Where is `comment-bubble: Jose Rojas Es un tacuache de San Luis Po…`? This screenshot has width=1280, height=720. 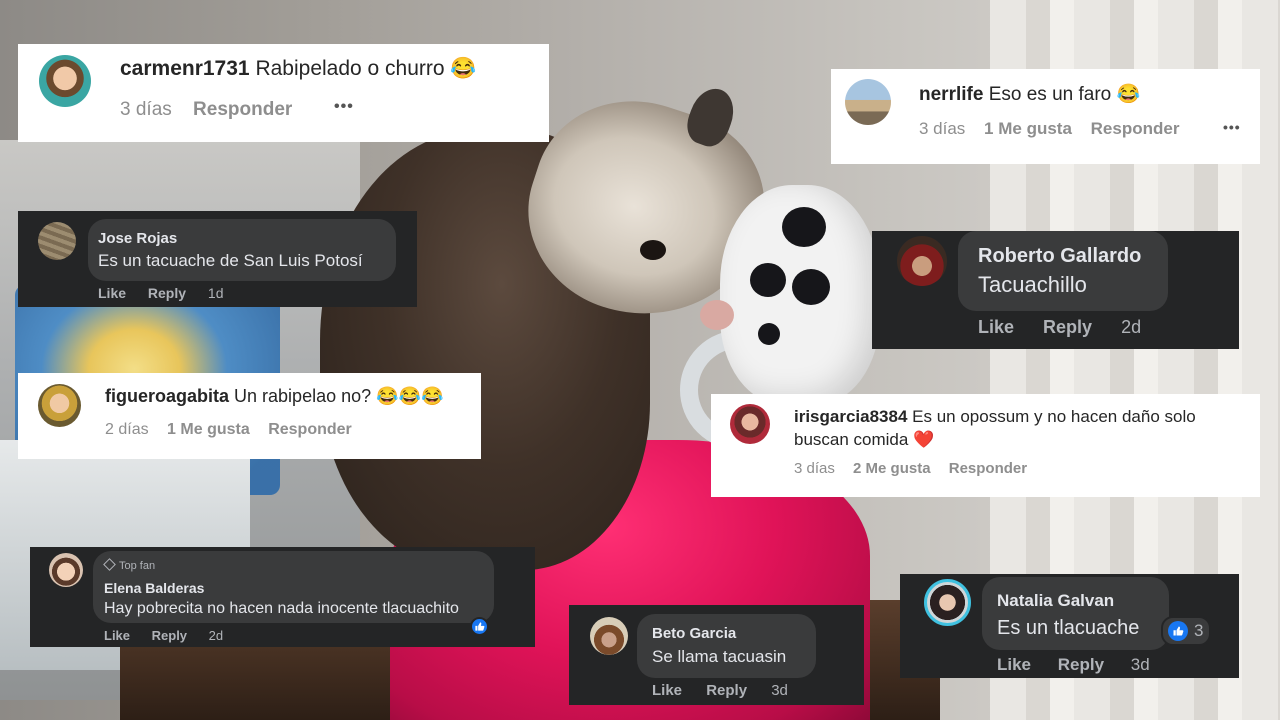 comment-bubble: Jose Rojas Es un tacuache de San Luis Po… is located at coordinates (242, 250).